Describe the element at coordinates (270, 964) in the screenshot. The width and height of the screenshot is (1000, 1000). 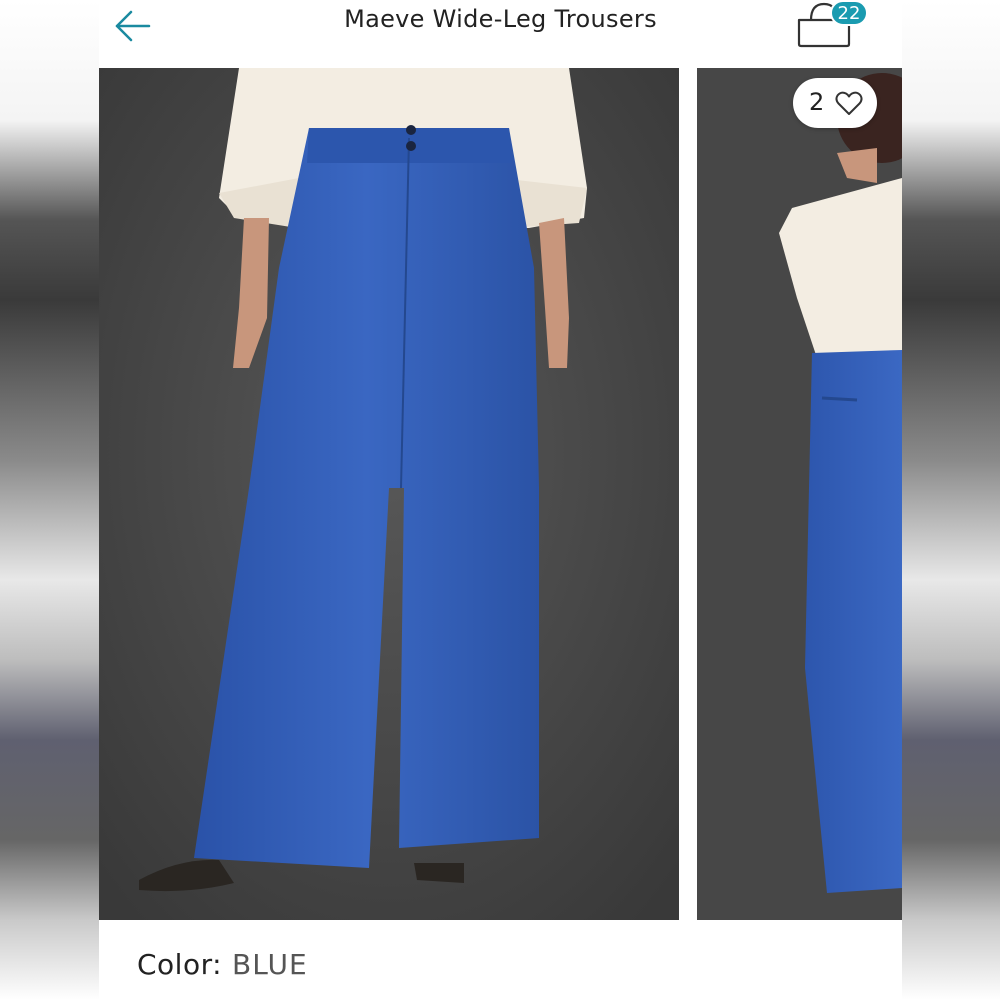
I see `color-value: BLUE` at that location.